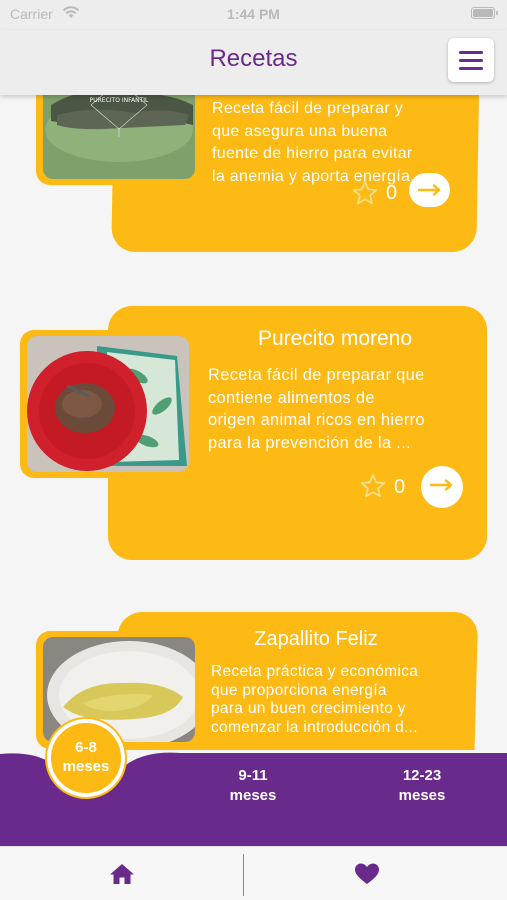 This screenshot has width=507, height=900. What do you see at coordinates (315, 671) in the screenshot?
I see `description-line: Receta práctica y económica` at bounding box center [315, 671].